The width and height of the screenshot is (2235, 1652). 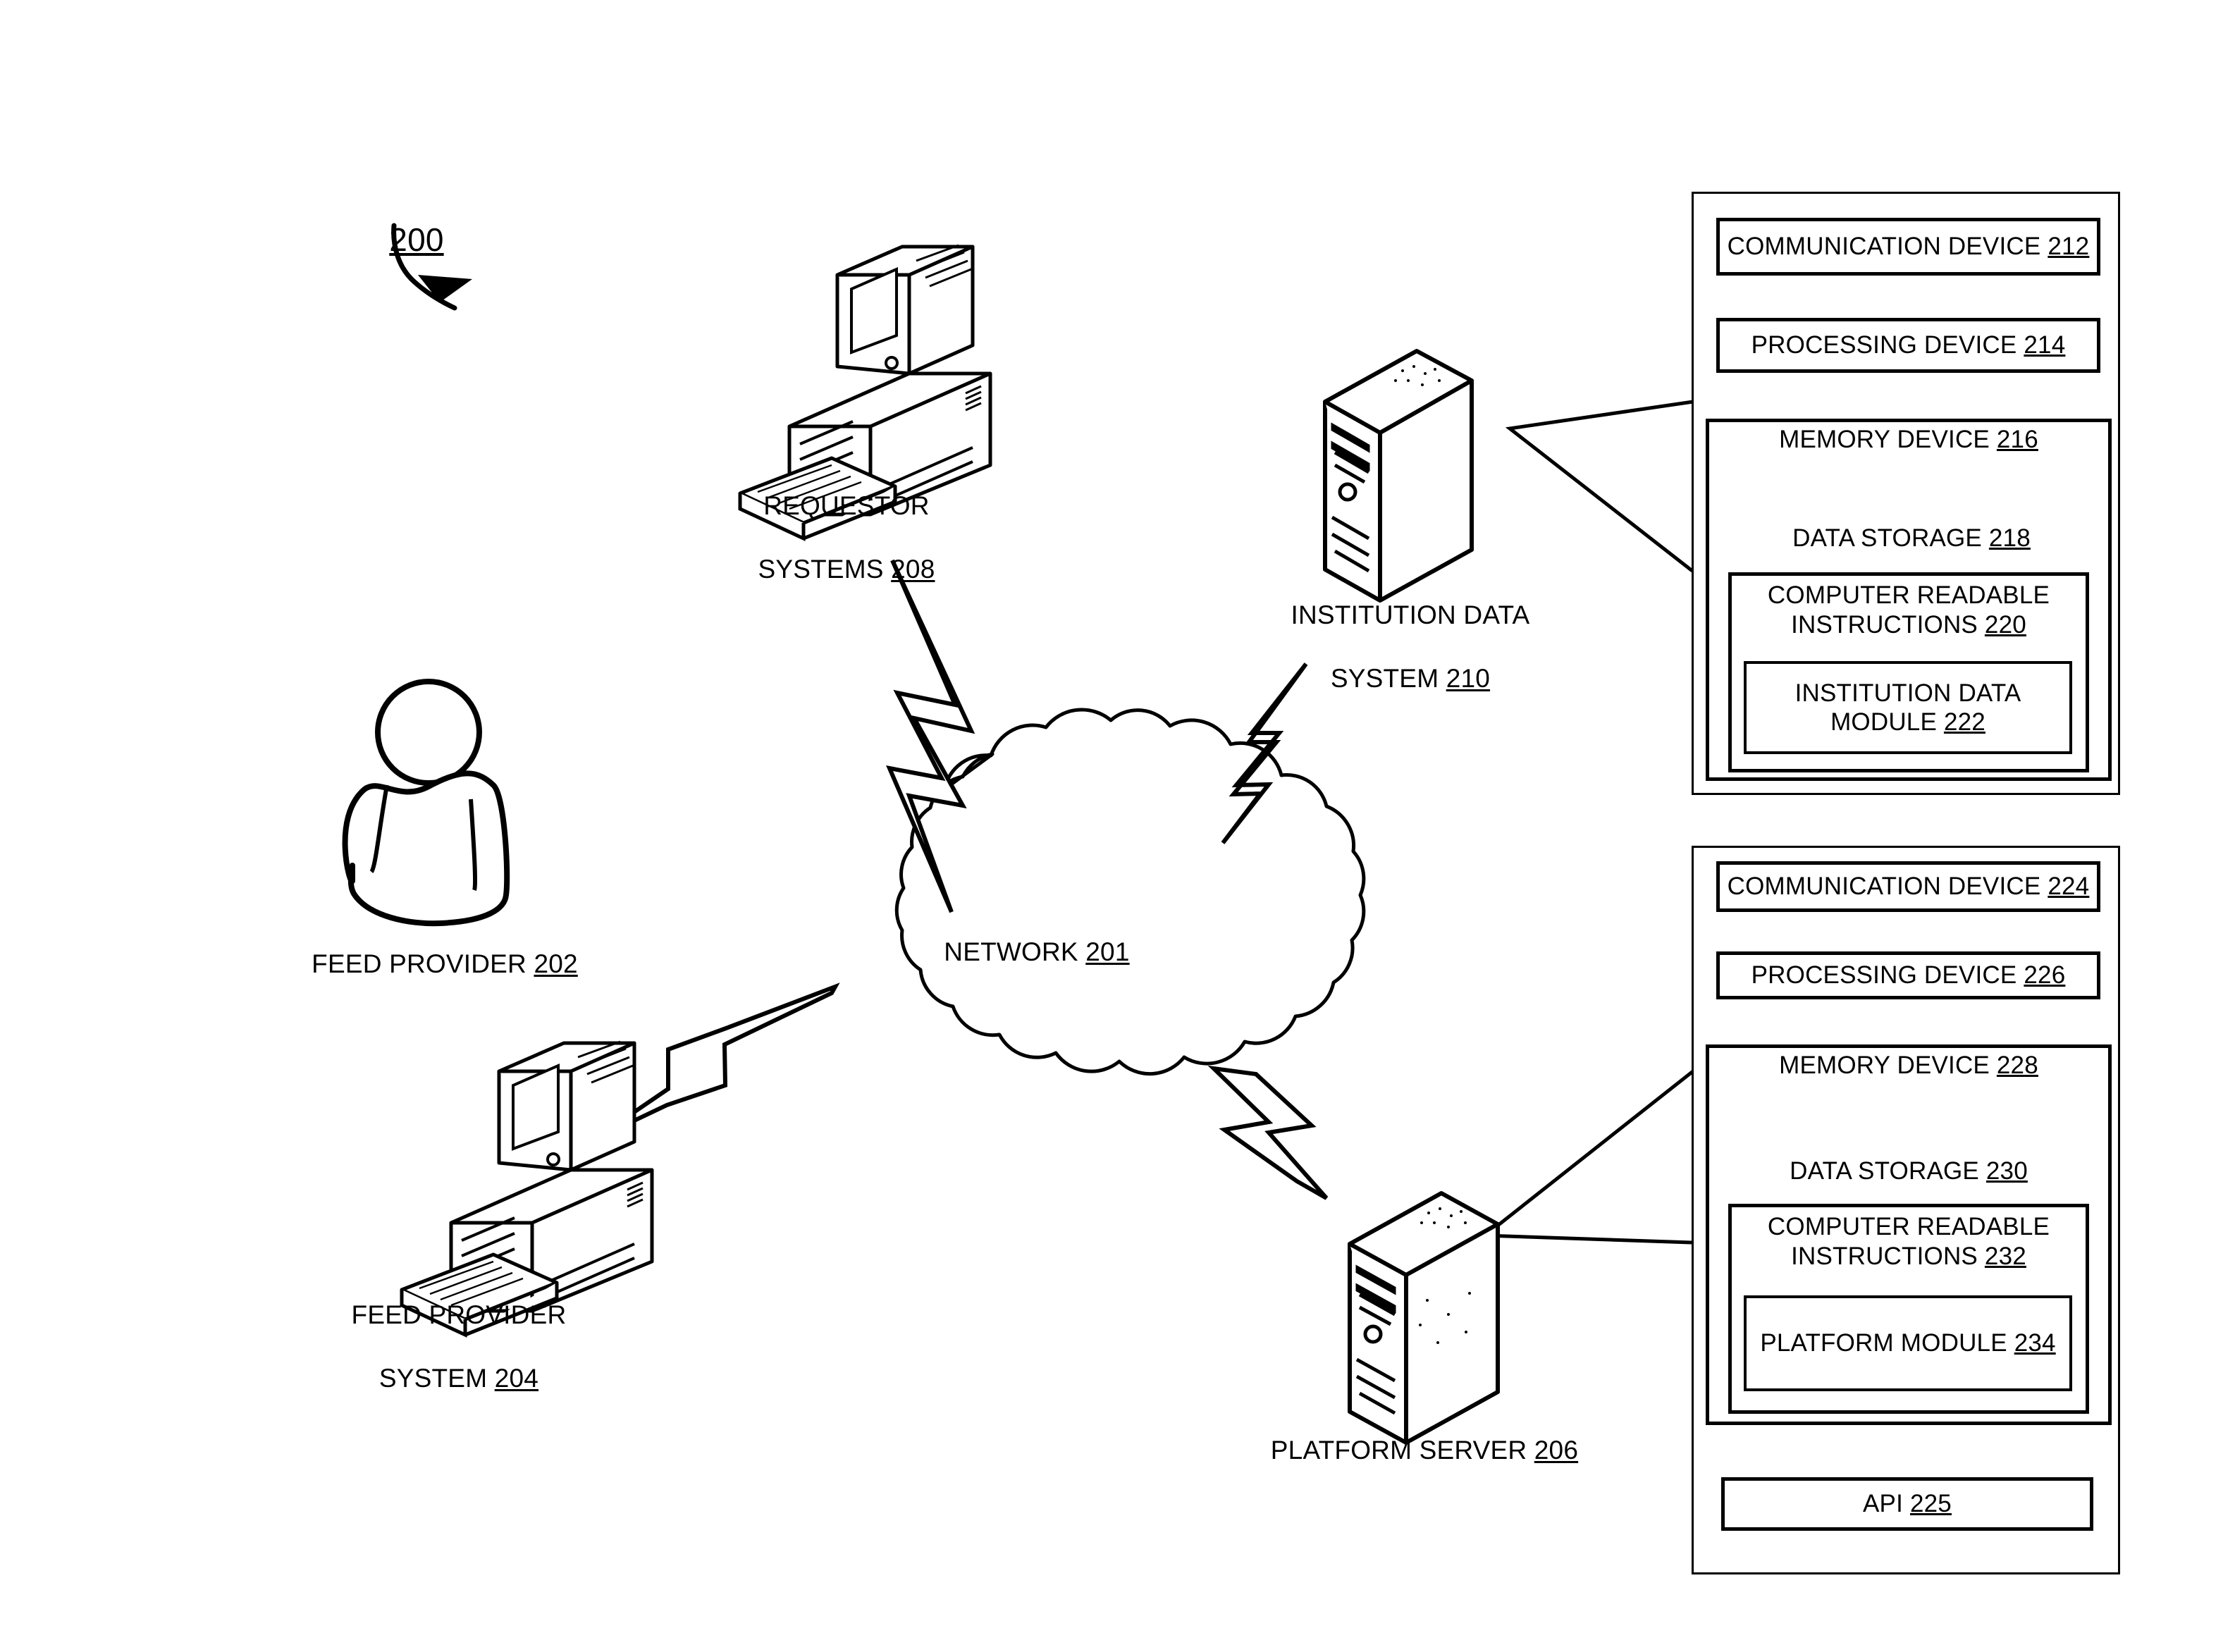 What do you see at coordinates (1037, 952) in the screenshot?
I see `network-label: NETWORK 201` at bounding box center [1037, 952].